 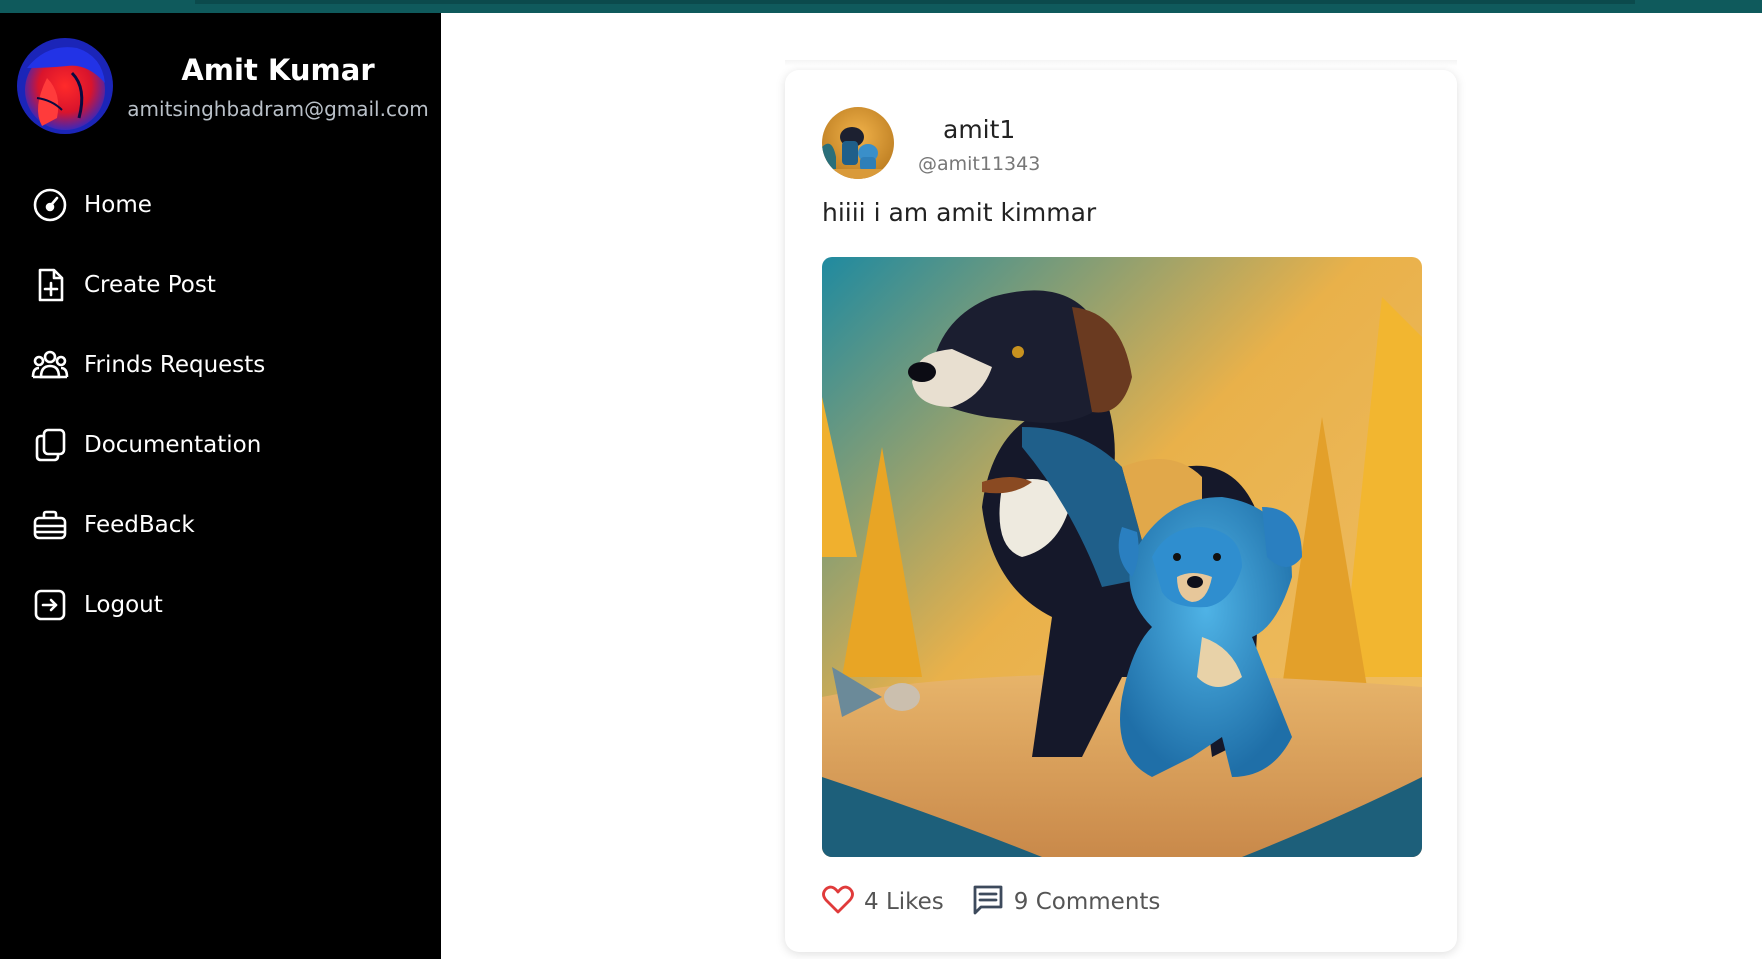 What do you see at coordinates (50, 605) in the screenshot?
I see `logout-arrow-icon` at bounding box center [50, 605].